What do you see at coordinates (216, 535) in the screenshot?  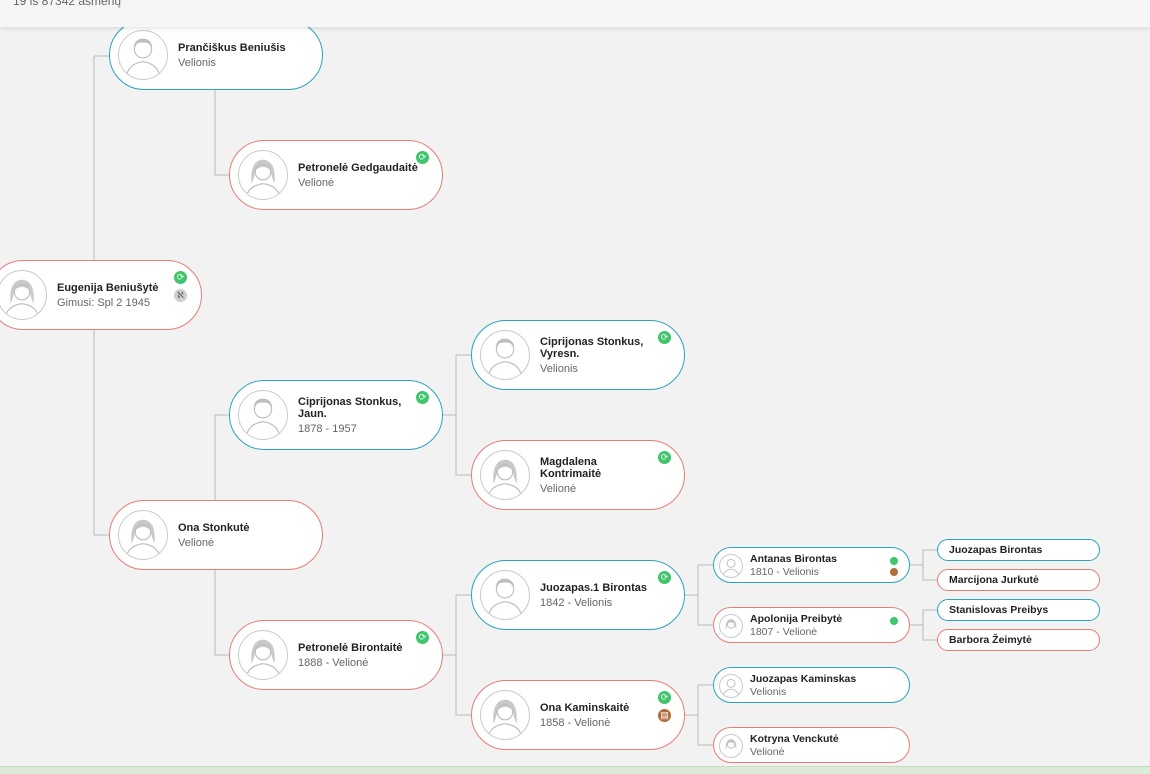 I see `person-card-ona-stonkute: Ona Stonkutė Velionė` at bounding box center [216, 535].